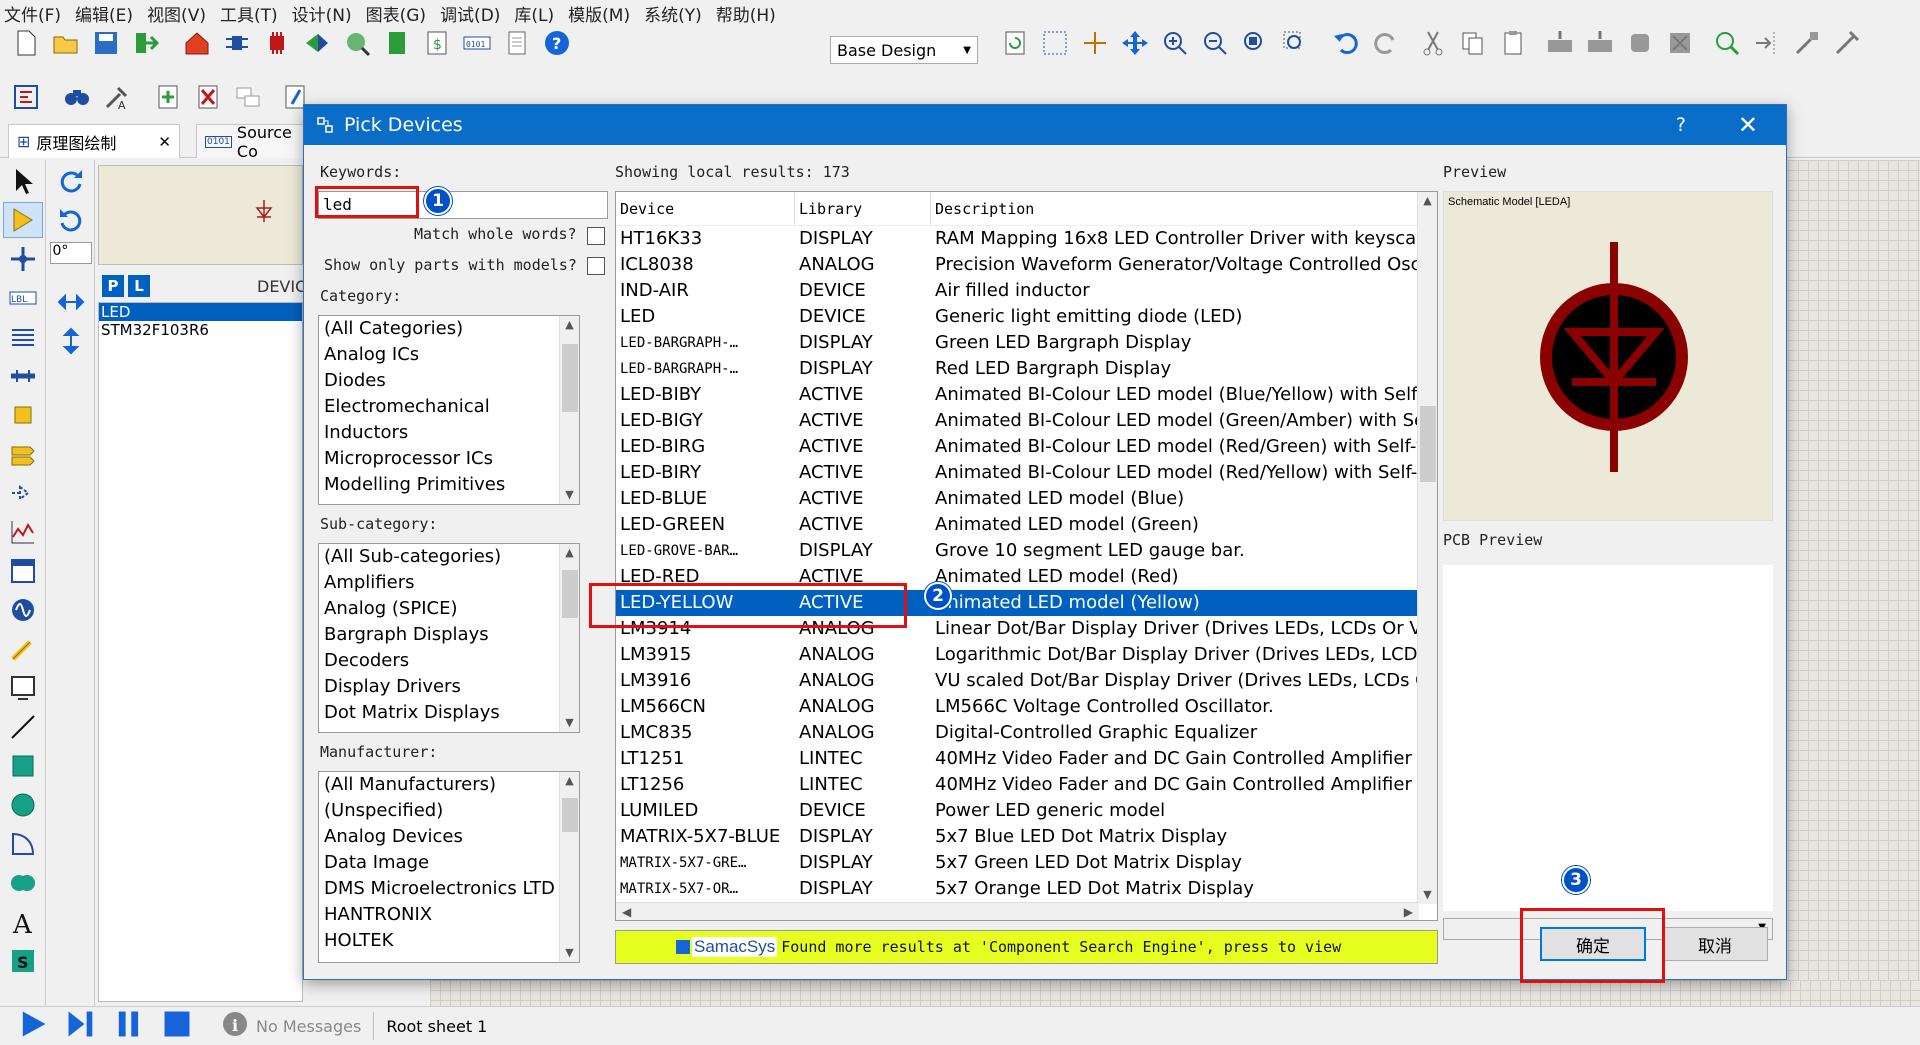 This screenshot has width=1920, height=1045. What do you see at coordinates (23, 337) in the screenshot?
I see `text-script-icon` at bounding box center [23, 337].